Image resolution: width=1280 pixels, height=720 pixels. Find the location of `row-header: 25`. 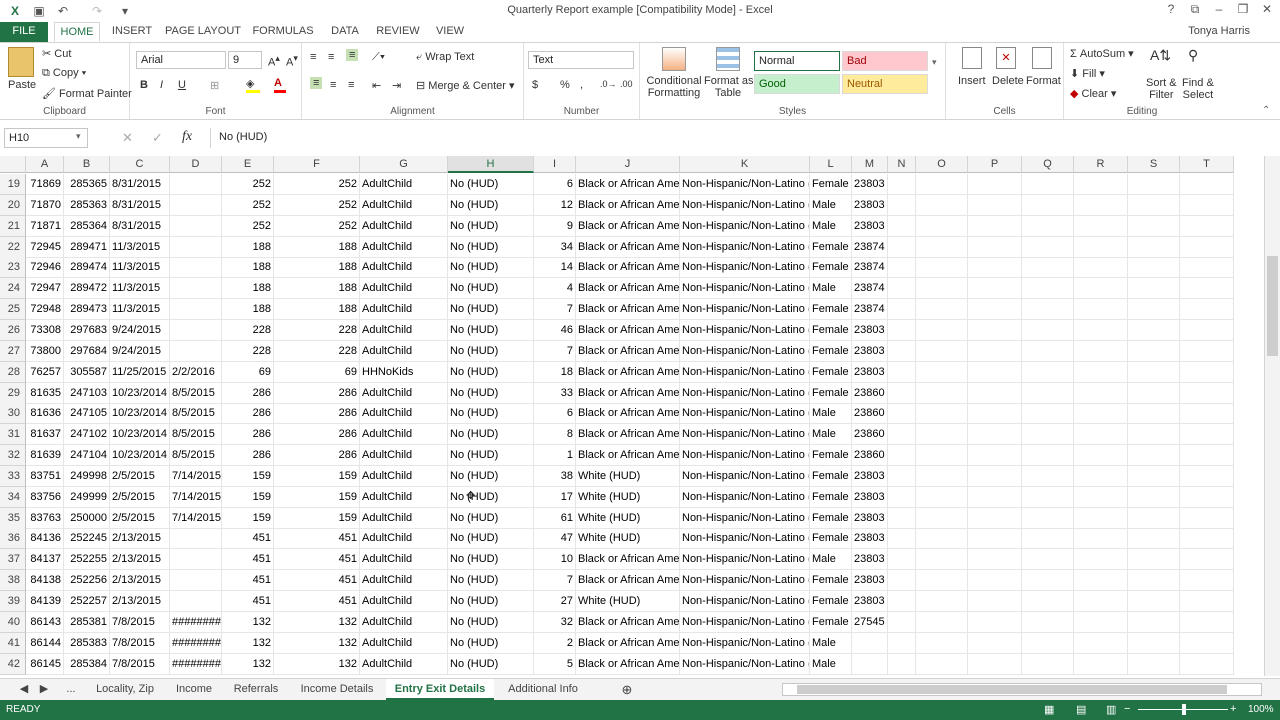

row-header: 25 is located at coordinates (13, 310).